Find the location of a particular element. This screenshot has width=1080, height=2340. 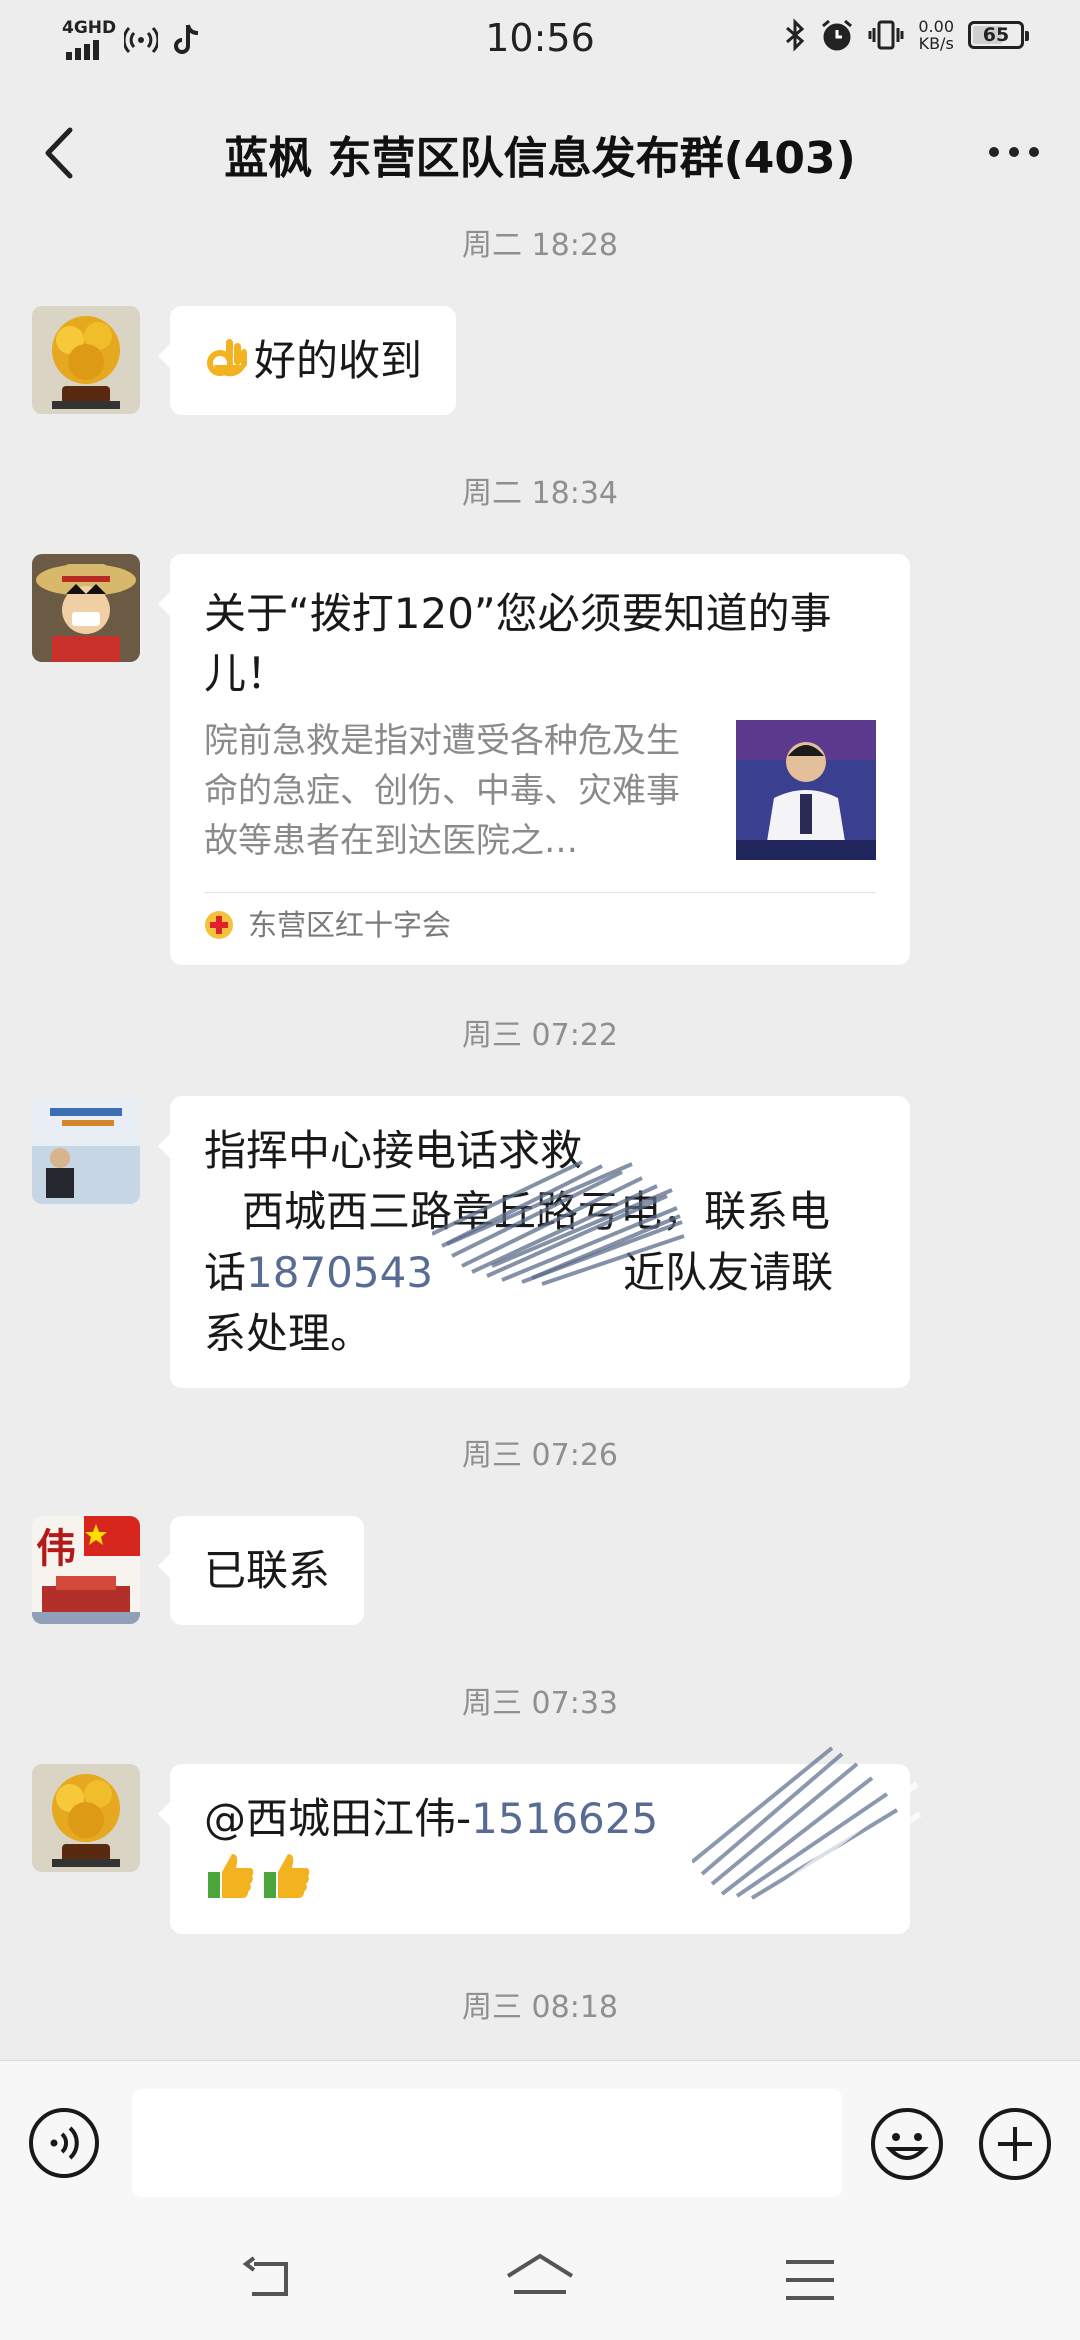

plus-icon is located at coordinates (1015, 2144).